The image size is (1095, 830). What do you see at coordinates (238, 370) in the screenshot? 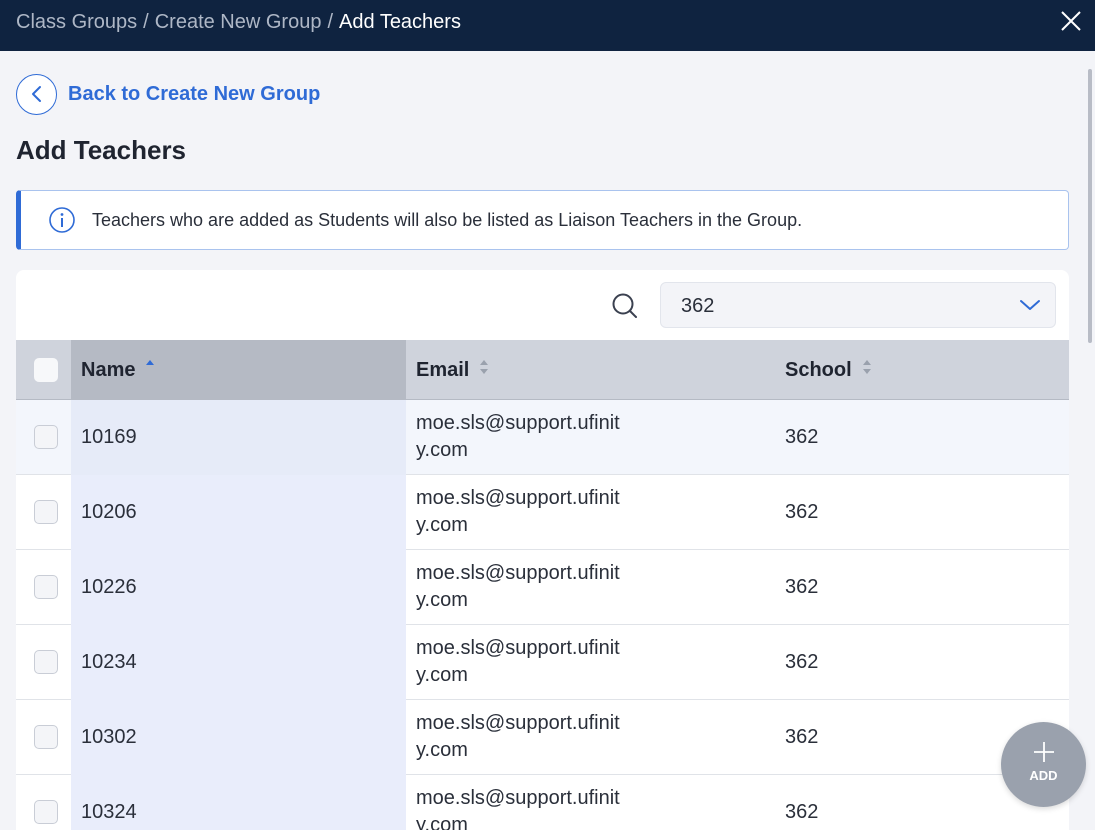
I see `column-header-name: Name` at bounding box center [238, 370].